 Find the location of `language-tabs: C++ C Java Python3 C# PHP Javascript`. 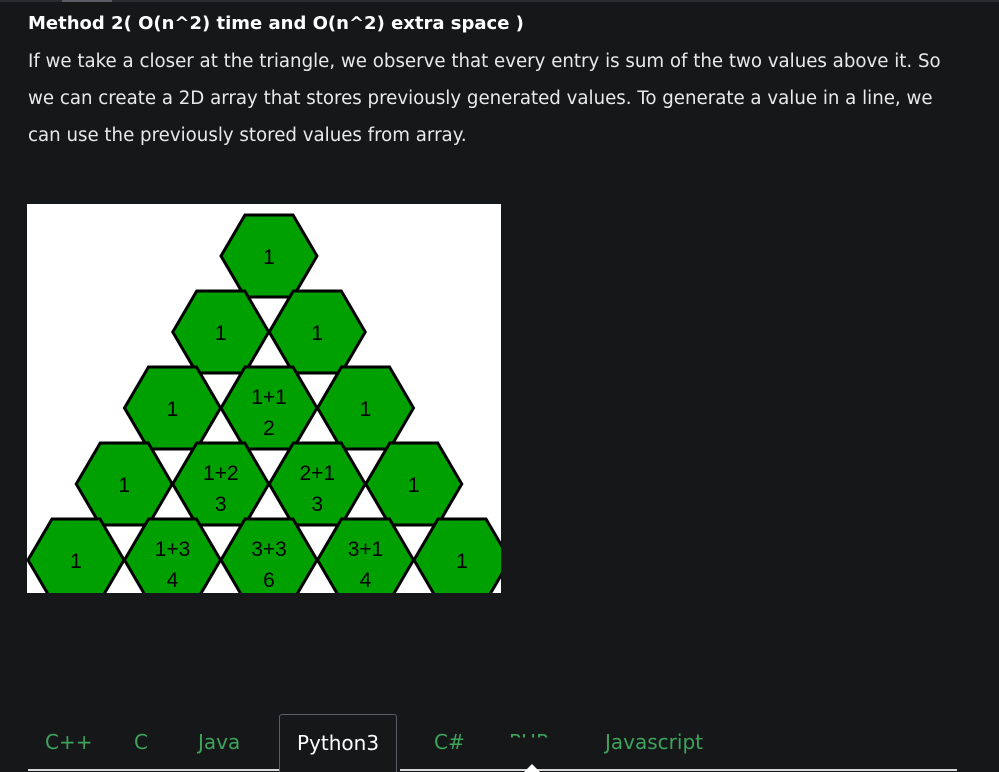

language-tabs: C++ C Java Python3 C# PHP Javascript is located at coordinates (499, 743).